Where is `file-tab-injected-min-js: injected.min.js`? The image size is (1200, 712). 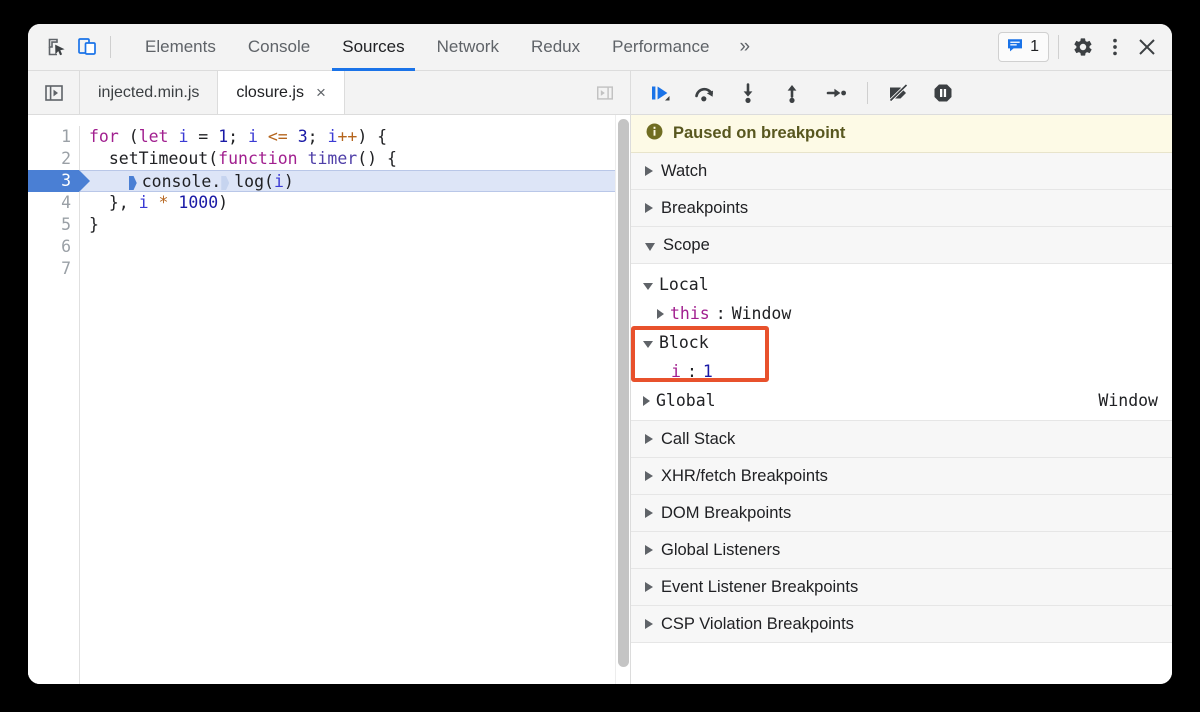 file-tab-injected-min-js: injected.min.js is located at coordinates (149, 92).